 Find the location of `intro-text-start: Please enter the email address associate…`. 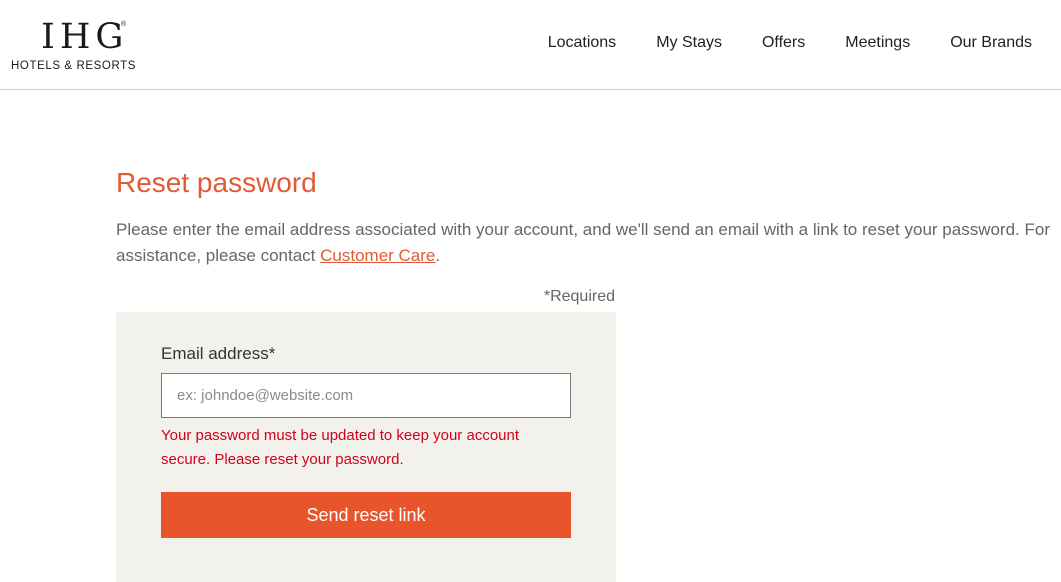

intro-text-start: Please enter the email address associate… is located at coordinates (583, 242).